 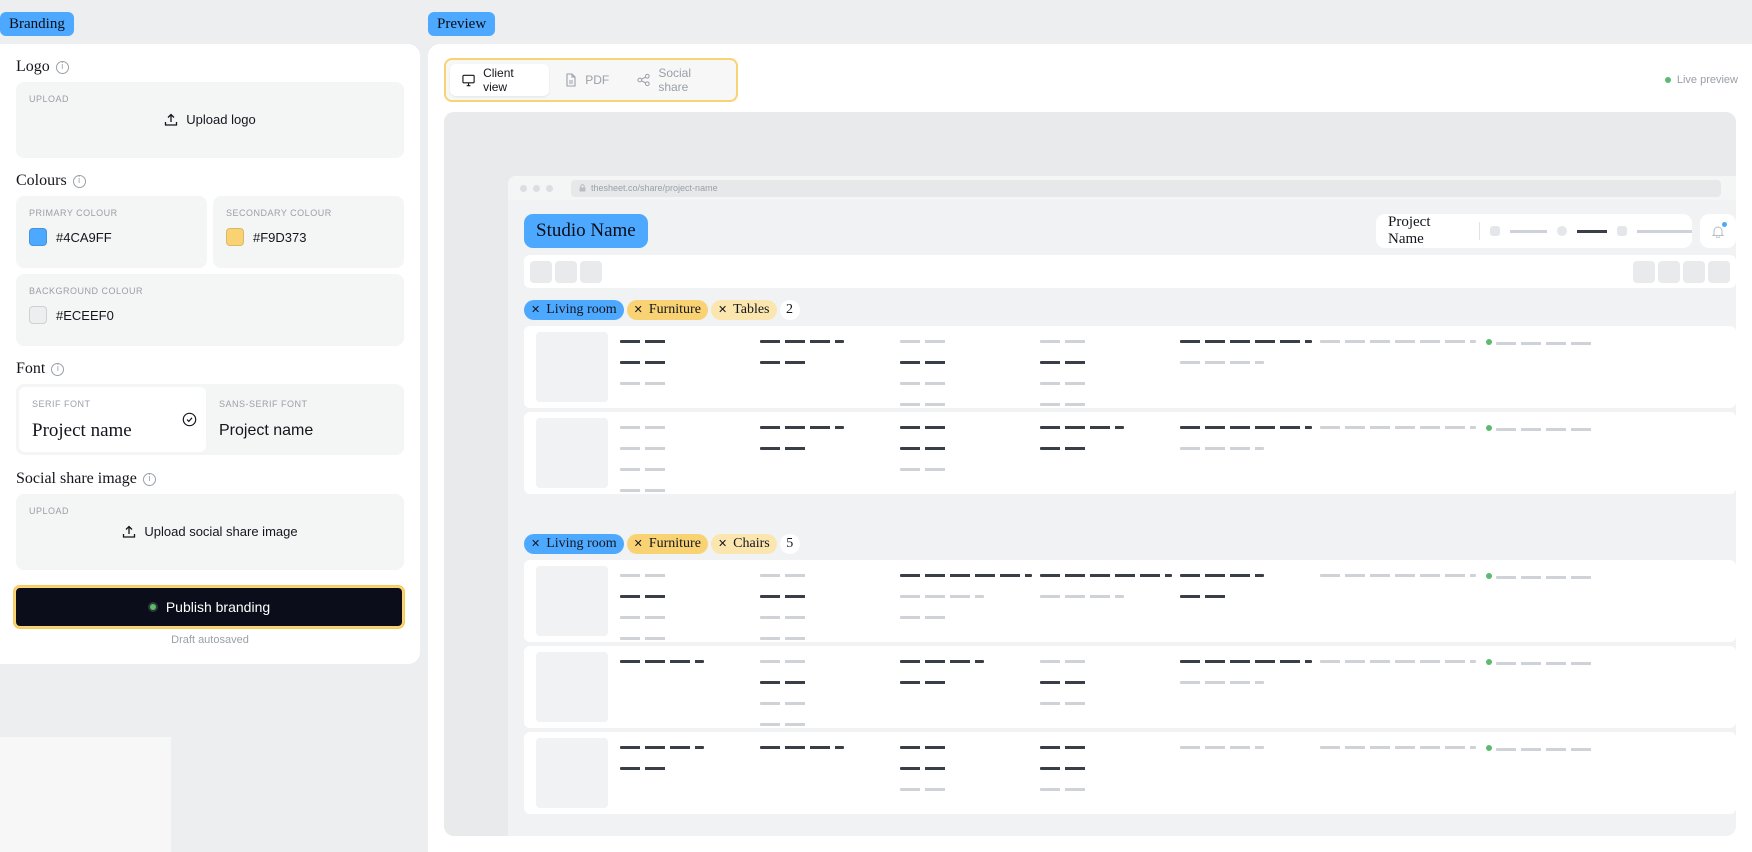 I want to click on social-upload-card: UPLOAD Upload social share image, so click(x=210, y=532).